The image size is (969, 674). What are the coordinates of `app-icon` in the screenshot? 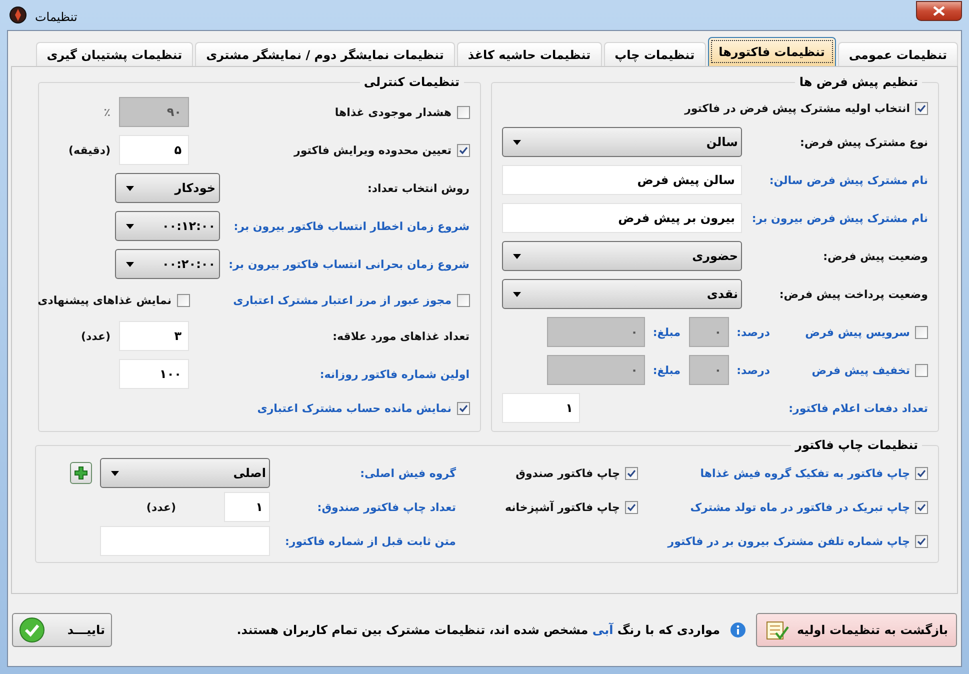 It's located at (18, 15).